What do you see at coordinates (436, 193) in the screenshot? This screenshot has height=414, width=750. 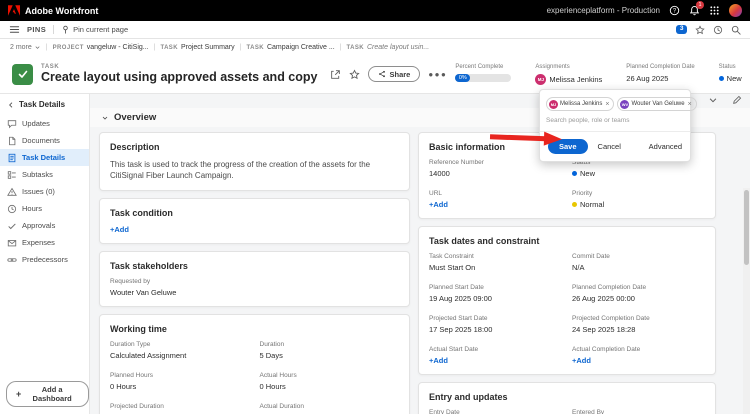 I see `field-label: URL` at bounding box center [436, 193].